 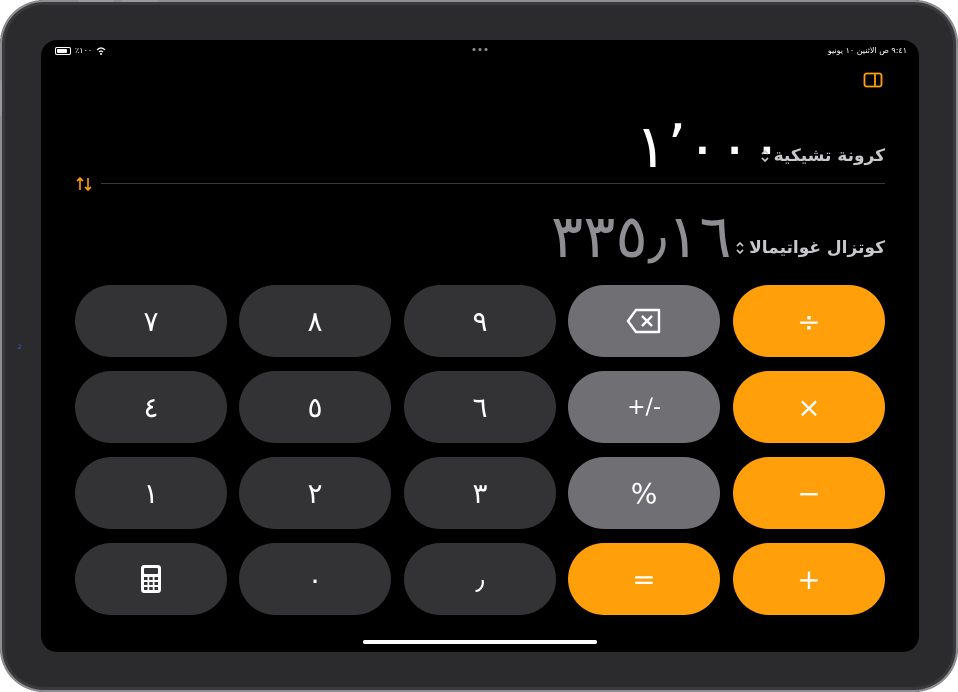 What do you see at coordinates (480, 642) in the screenshot?
I see `home-indicator` at bounding box center [480, 642].